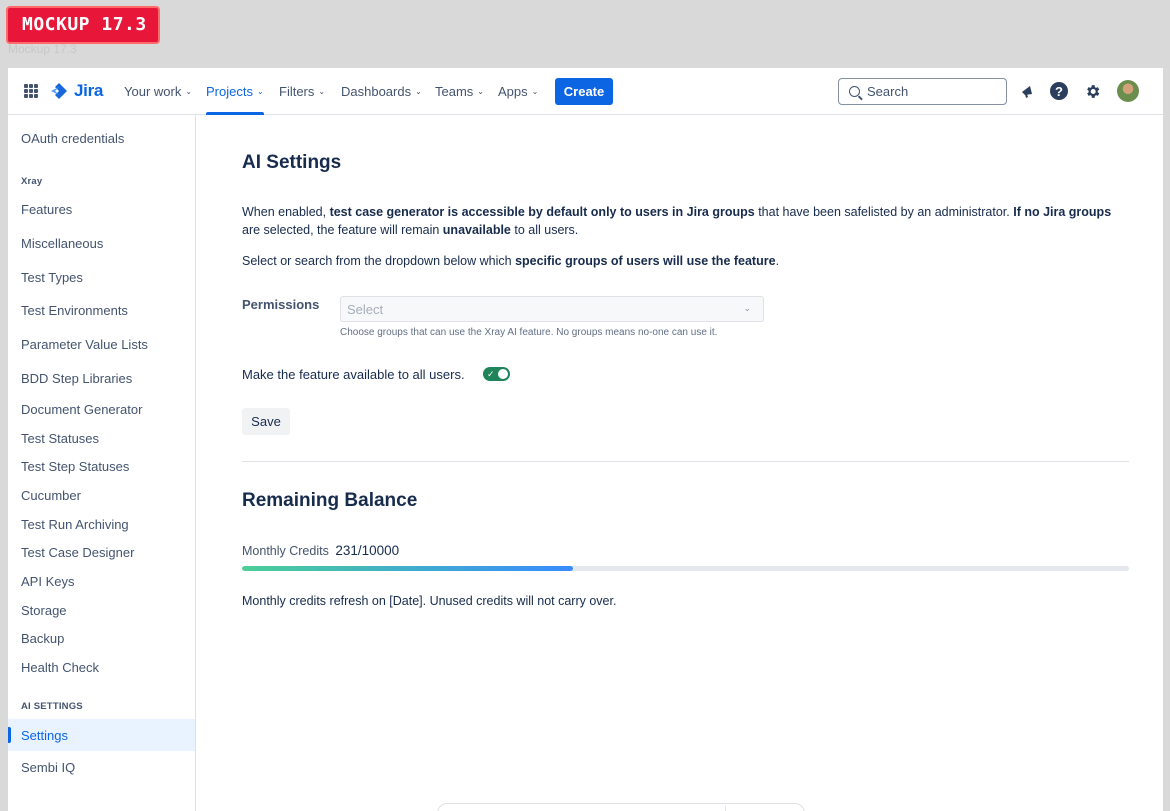  What do you see at coordinates (496, 374) in the screenshot?
I see `available-to-all-toggle: ✓` at bounding box center [496, 374].